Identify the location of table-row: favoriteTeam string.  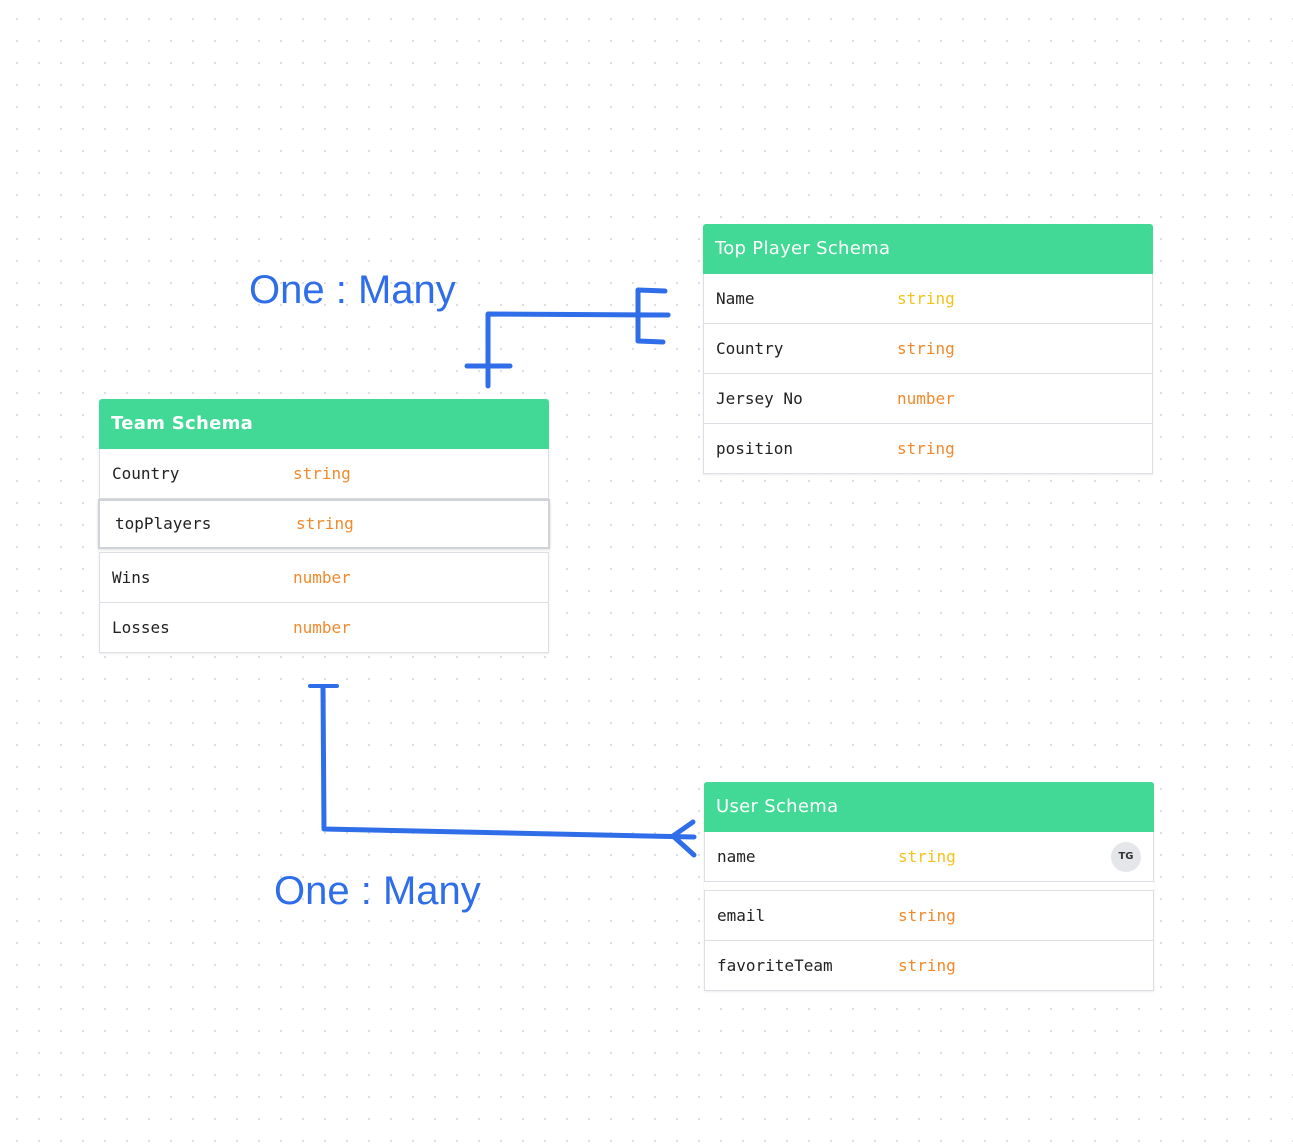
(929, 966).